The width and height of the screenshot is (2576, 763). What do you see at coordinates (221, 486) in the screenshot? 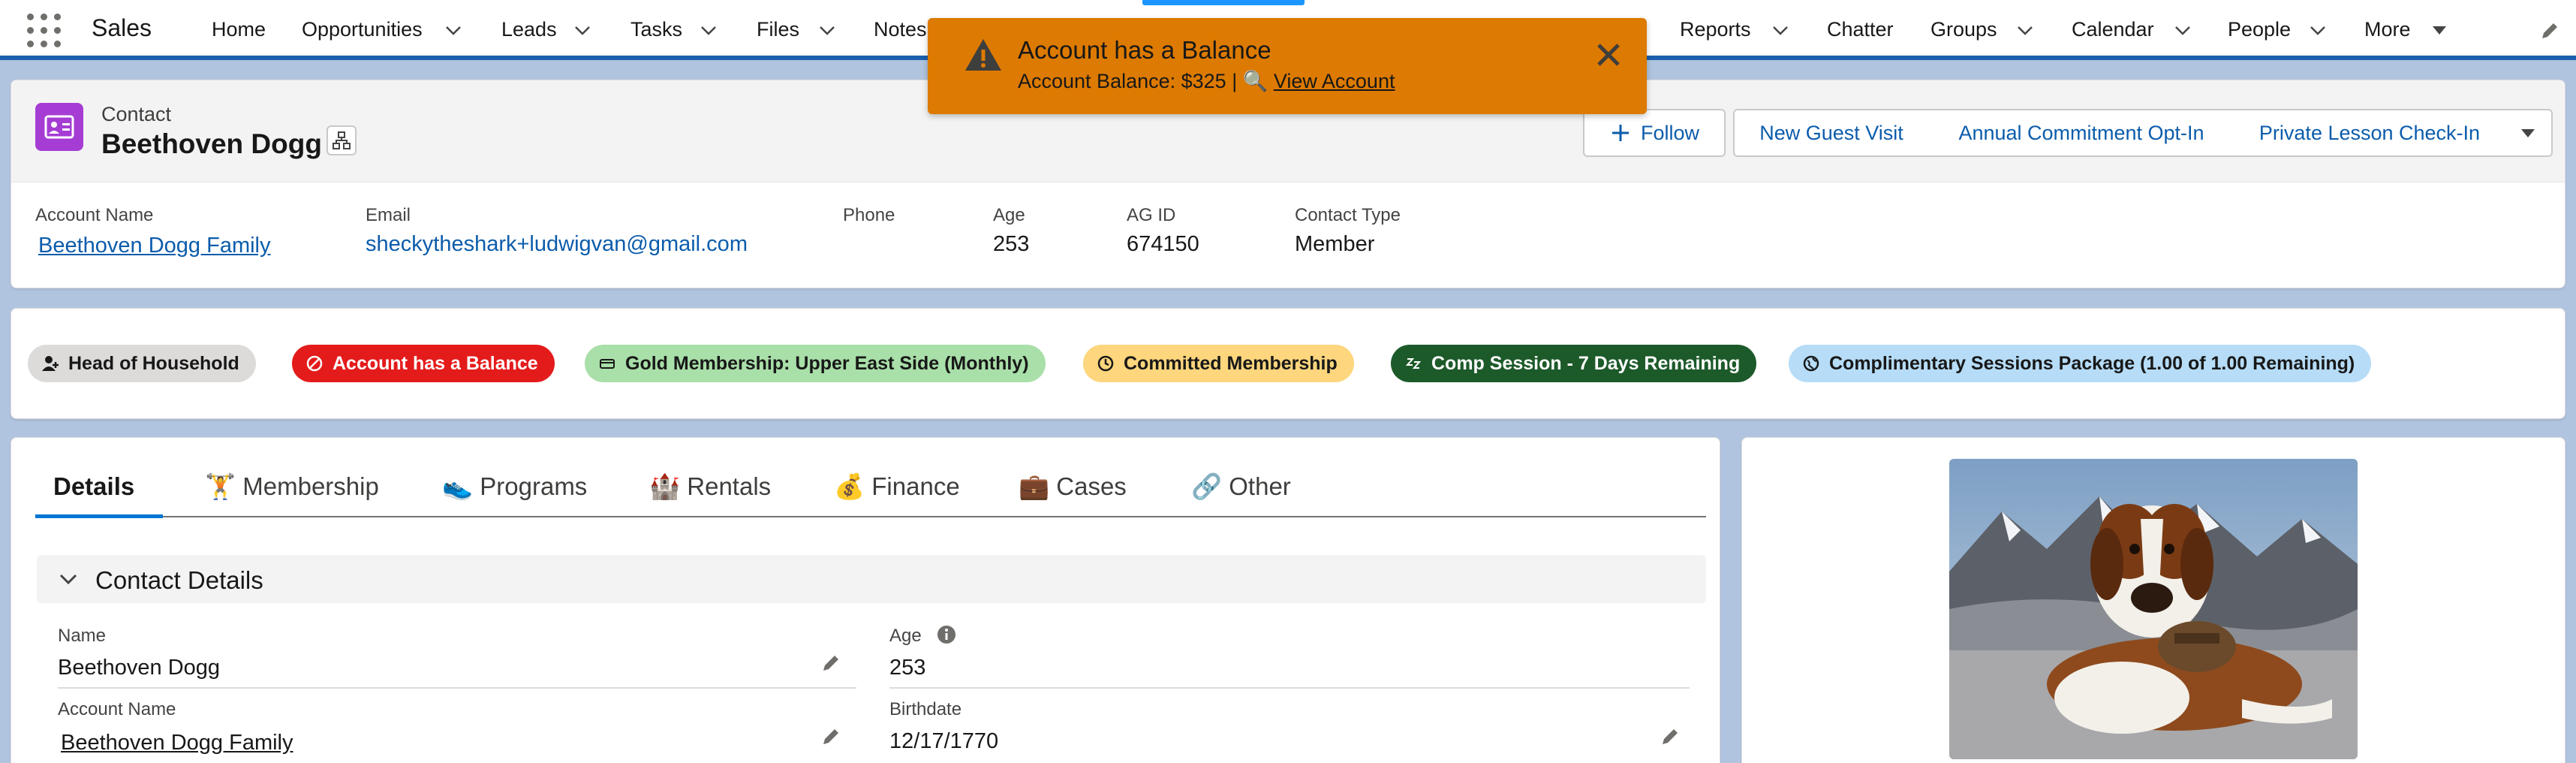
I see `dumbbell-icon: 🏋` at bounding box center [221, 486].